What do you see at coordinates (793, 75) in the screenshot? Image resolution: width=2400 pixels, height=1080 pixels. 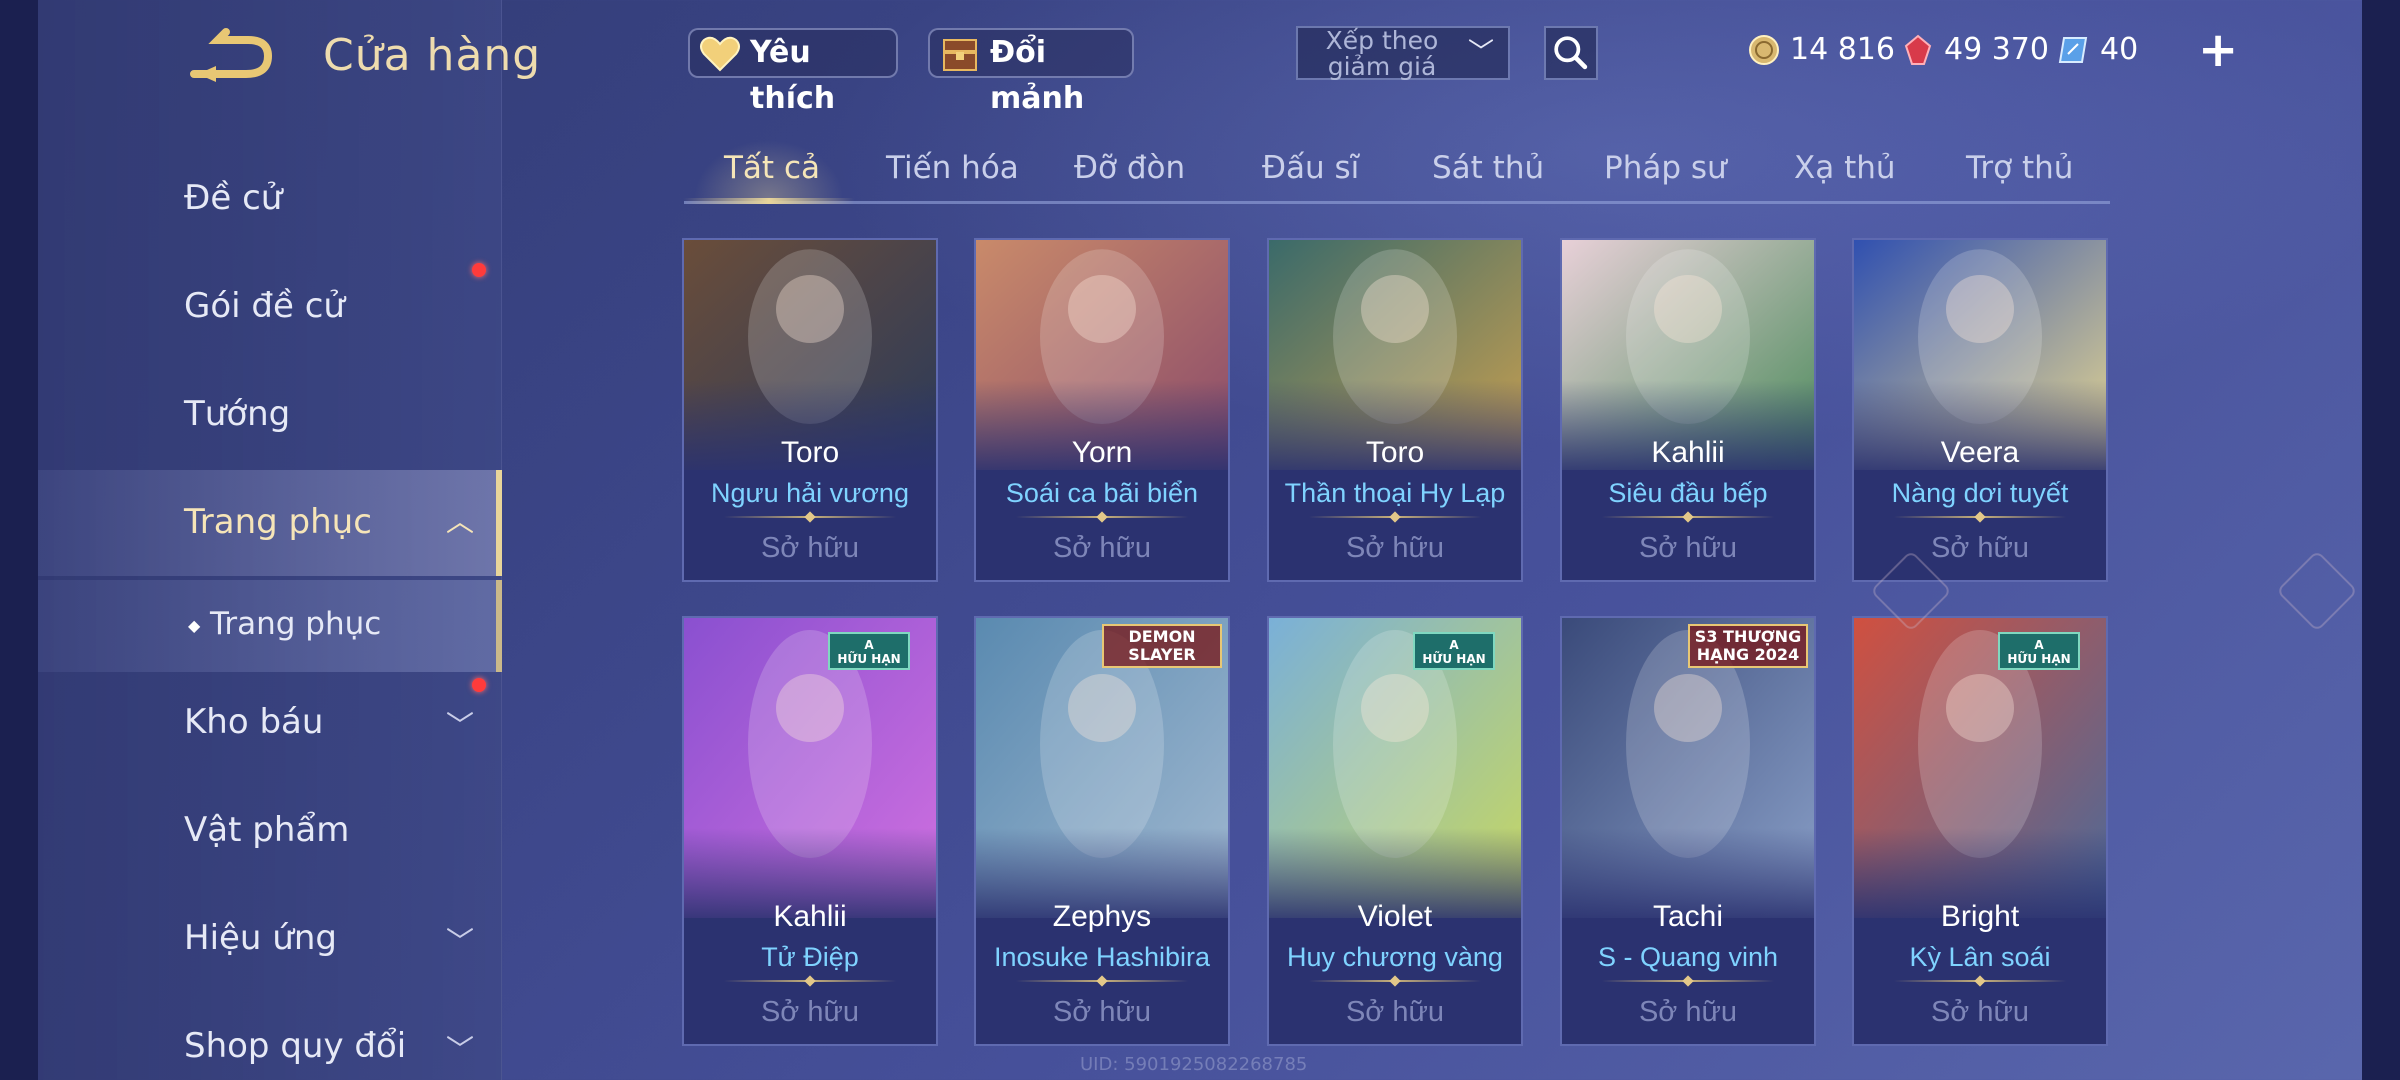 I see `favorites-label: Yêu thích` at bounding box center [793, 75].